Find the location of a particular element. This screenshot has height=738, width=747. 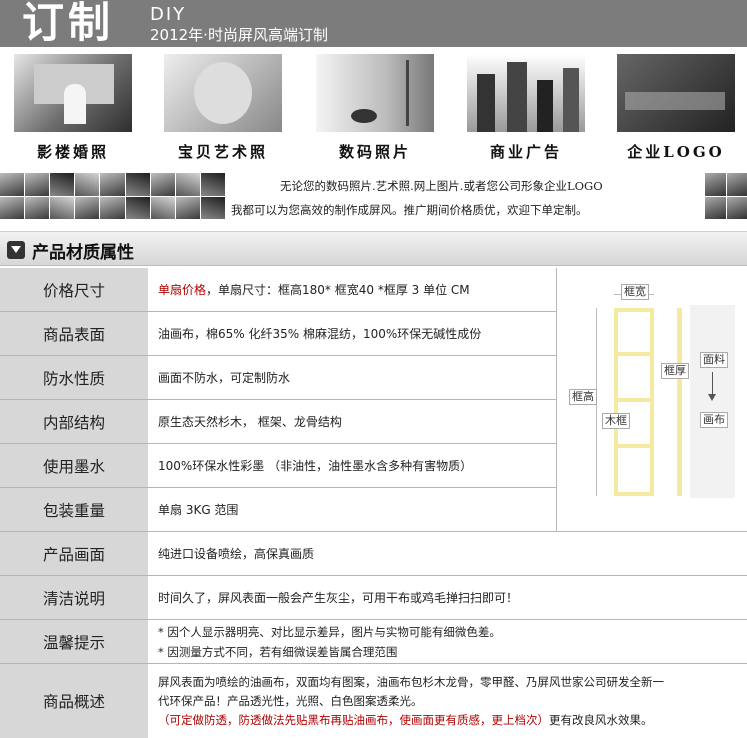

row-value: 时间久了，屏风表面一般会产生灰尘，可用干布或鸡毛掸扫扫即可！ is located at coordinates (338, 598).